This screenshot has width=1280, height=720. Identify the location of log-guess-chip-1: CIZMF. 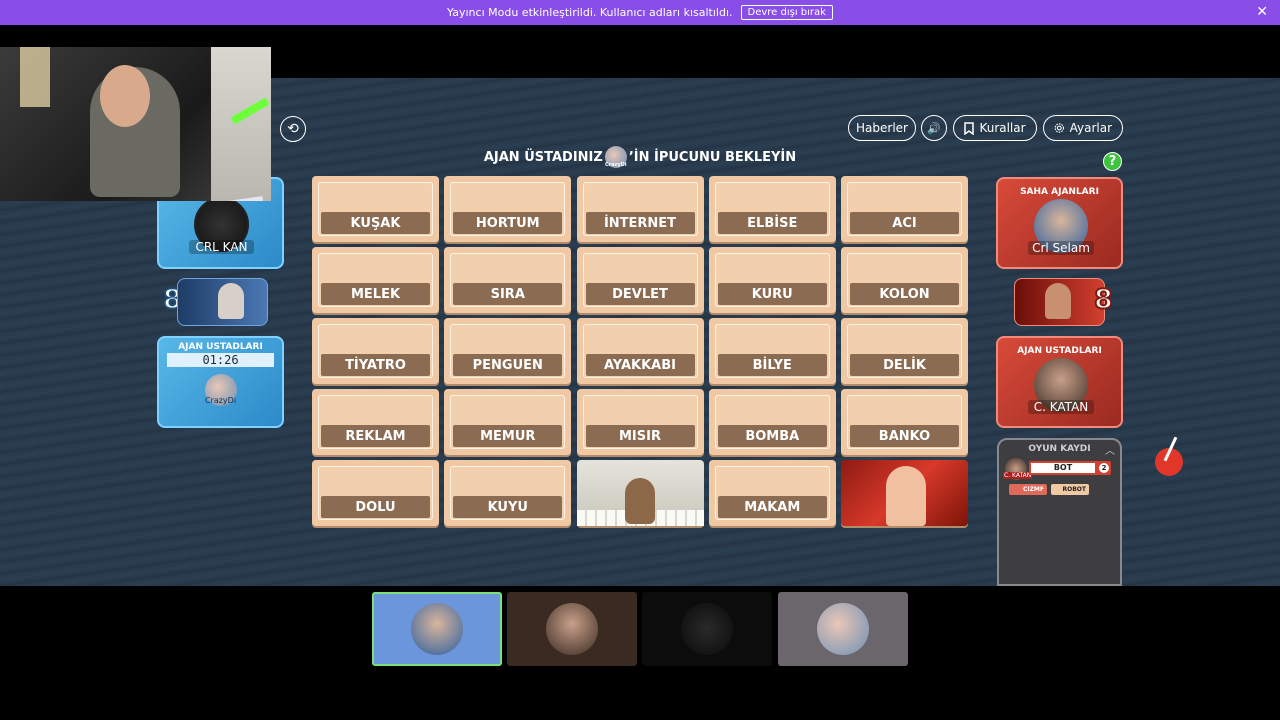
(1028, 489).